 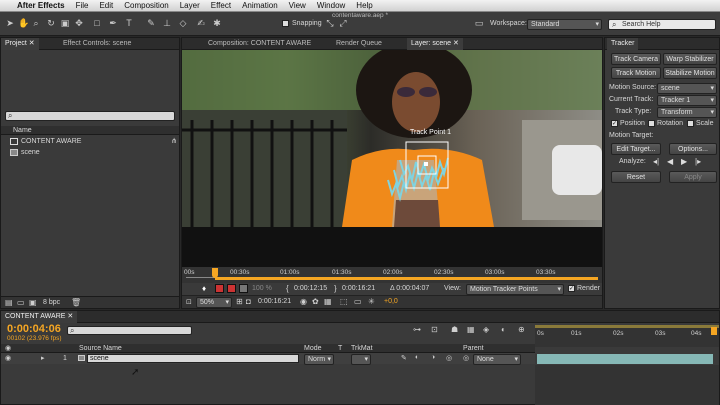 I want to click on menu-file: File, so click(x=82, y=5).